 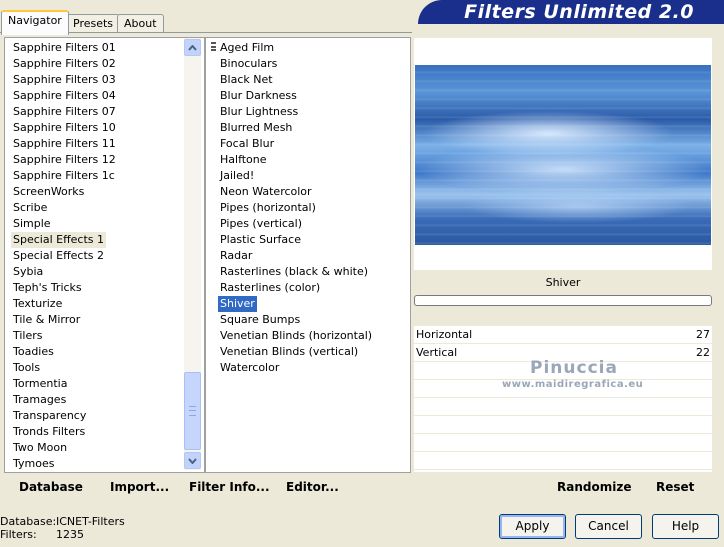 I want to click on filter-item: Jailed!, so click(x=237, y=176).